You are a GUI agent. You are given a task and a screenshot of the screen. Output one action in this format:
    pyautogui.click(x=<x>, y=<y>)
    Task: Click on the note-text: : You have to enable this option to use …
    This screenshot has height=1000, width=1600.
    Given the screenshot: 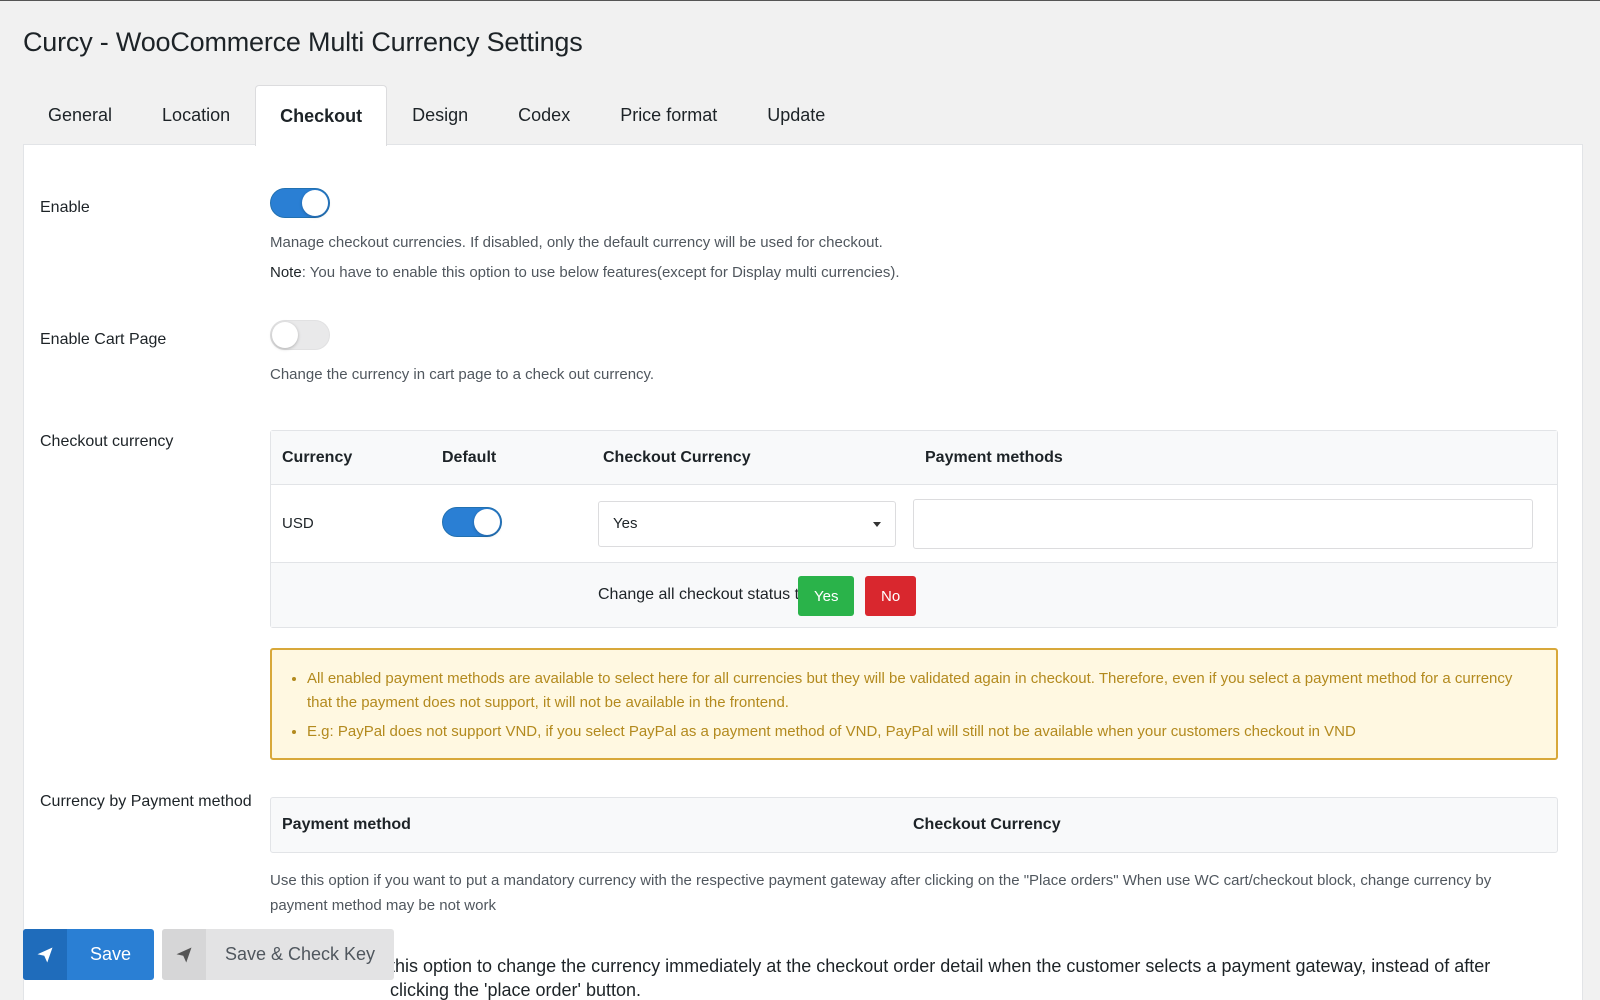 What is the action you would take?
    pyautogui.click(x=600, y=272)
    